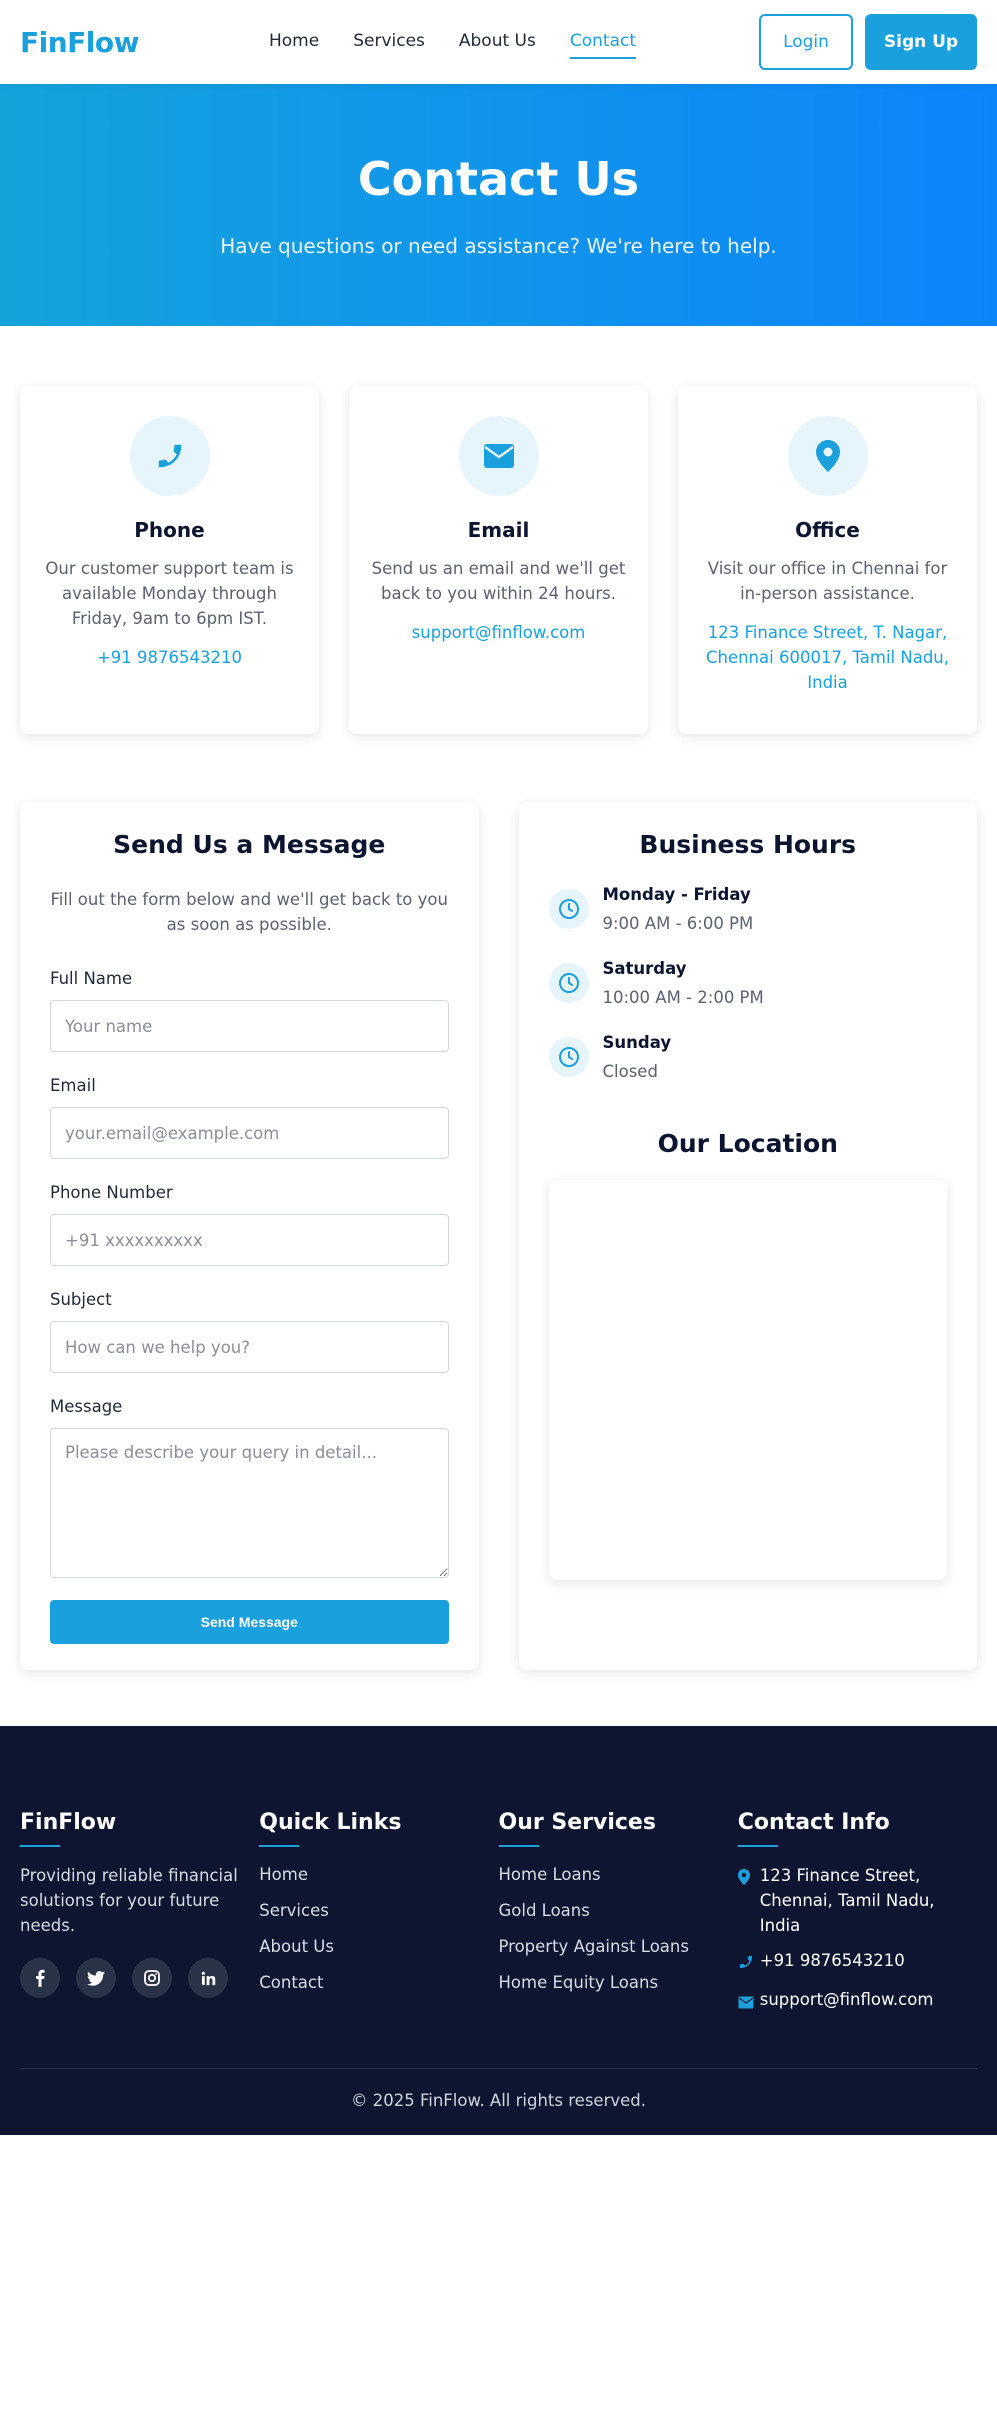 This screenshot has height=2435, width=997. Describe the element at coordinates (111, 1192) in the screenshot. I see `phone-label: Phone Number` at that location.